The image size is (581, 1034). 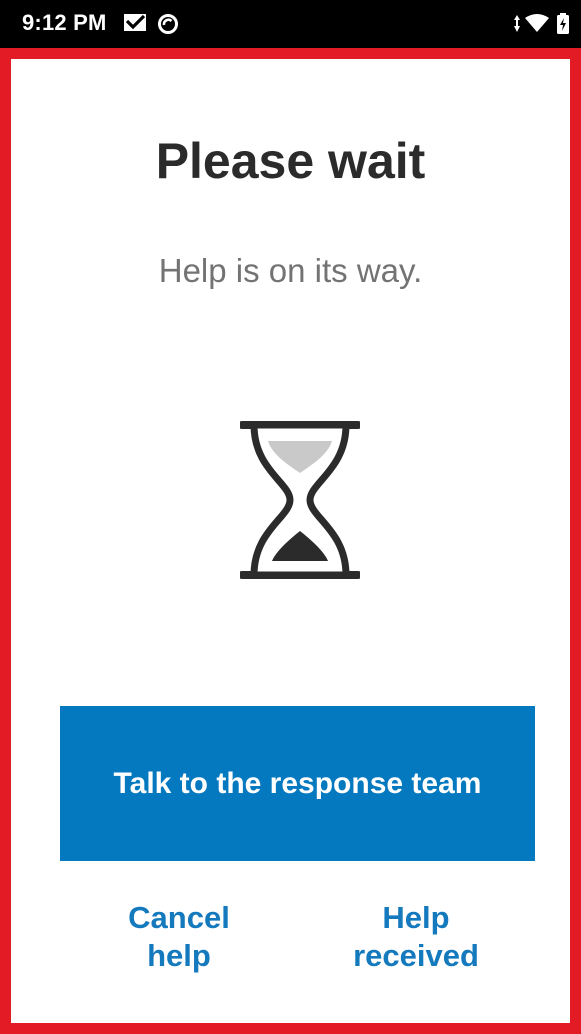 I want to click on sync-icon, so click(x=168, y=24).